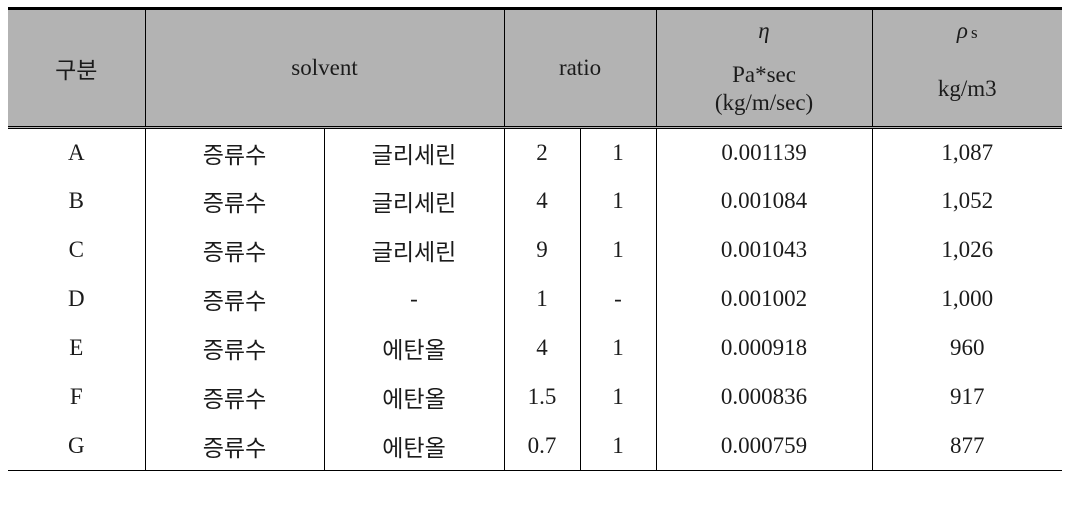 Image resolution: width=1075 pixels, height=516 pixels. I want to click on cell-rho: 1,052, so click(967, 201).